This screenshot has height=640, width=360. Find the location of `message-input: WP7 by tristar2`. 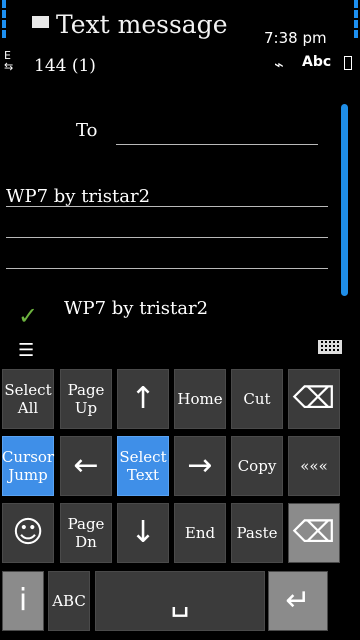

message-input: WP7 by tristar2 is located at coordinates (78, 196).